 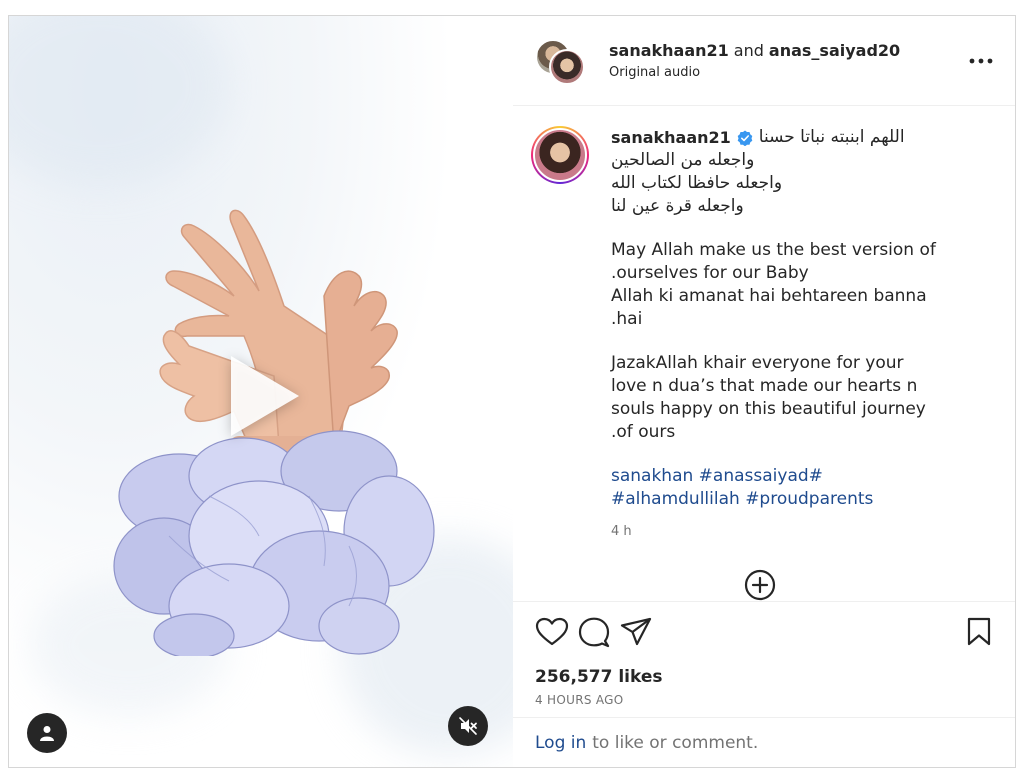 I want to click on collab-title: sanakhaan21 and anas_saiyad20, so click(x=787, y=50).